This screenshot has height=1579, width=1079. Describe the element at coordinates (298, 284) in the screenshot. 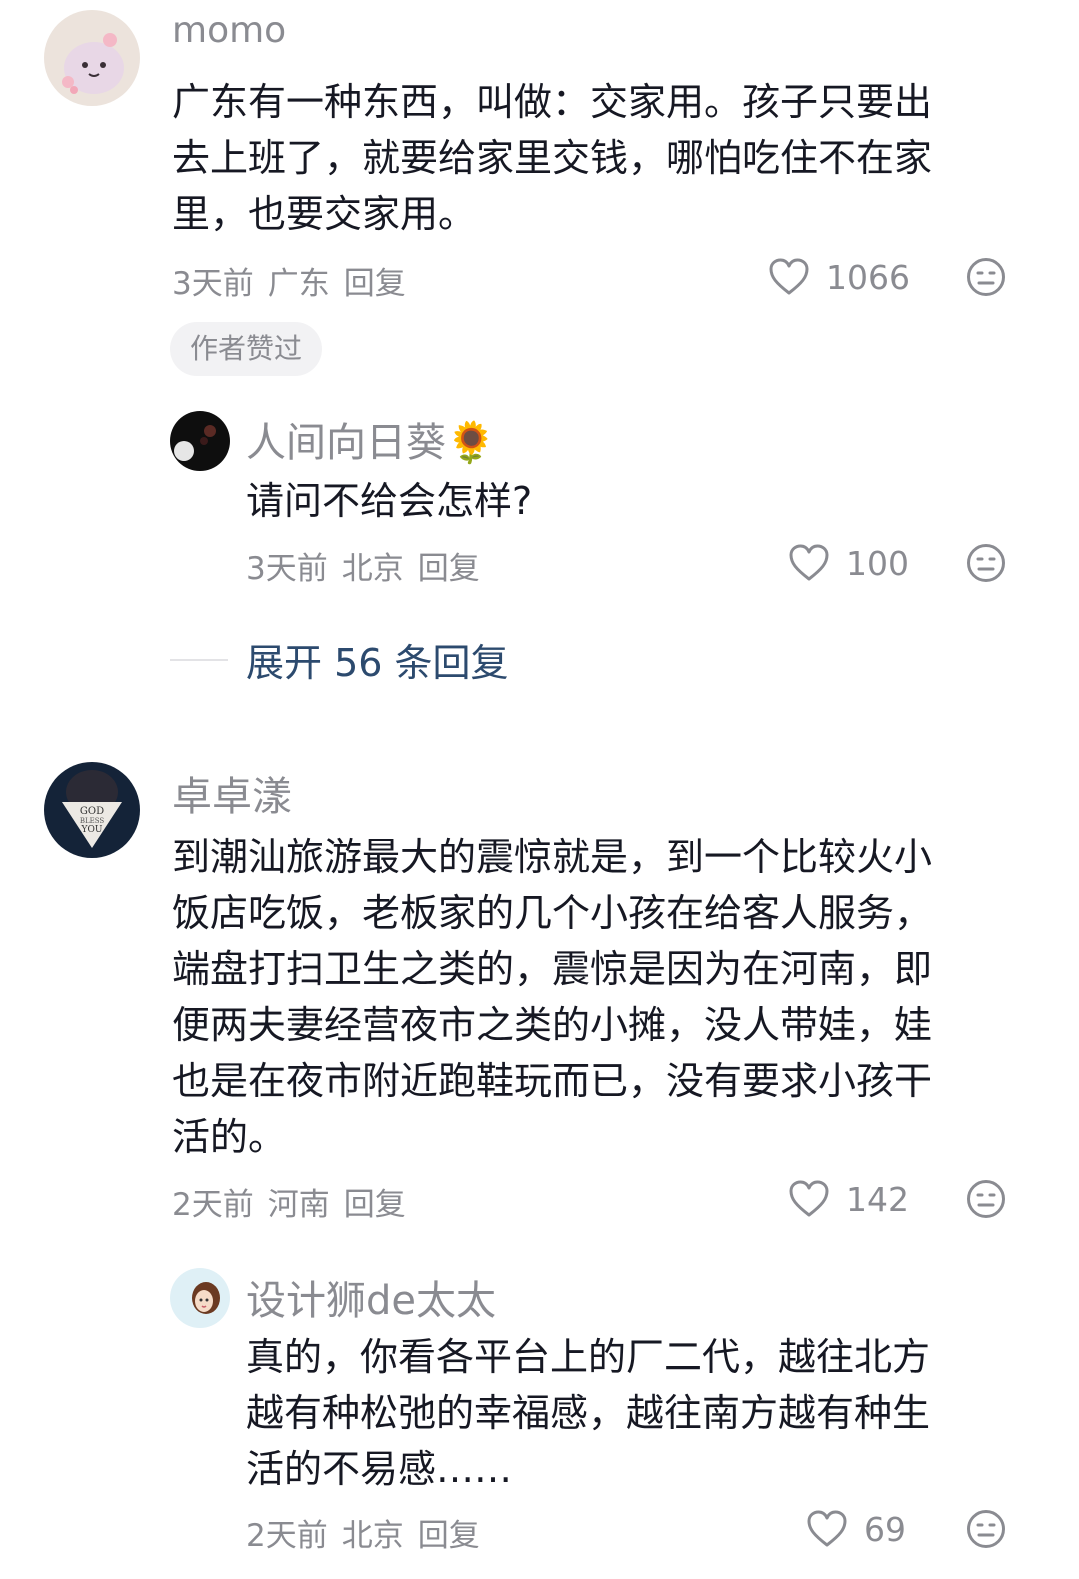

I see `comment-location: 广东` at that location.